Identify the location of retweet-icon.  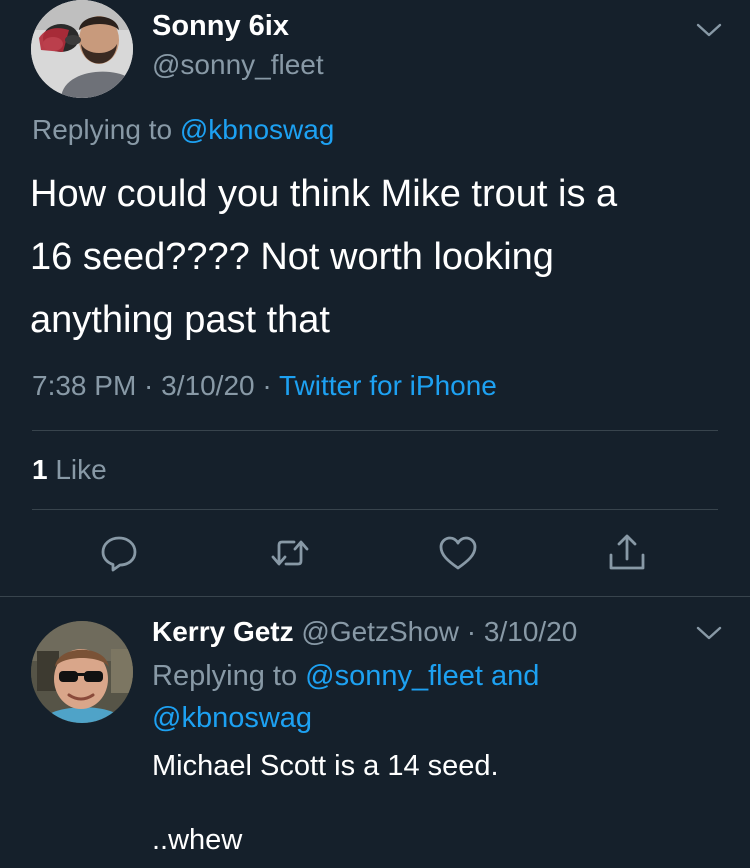
(290, 553).